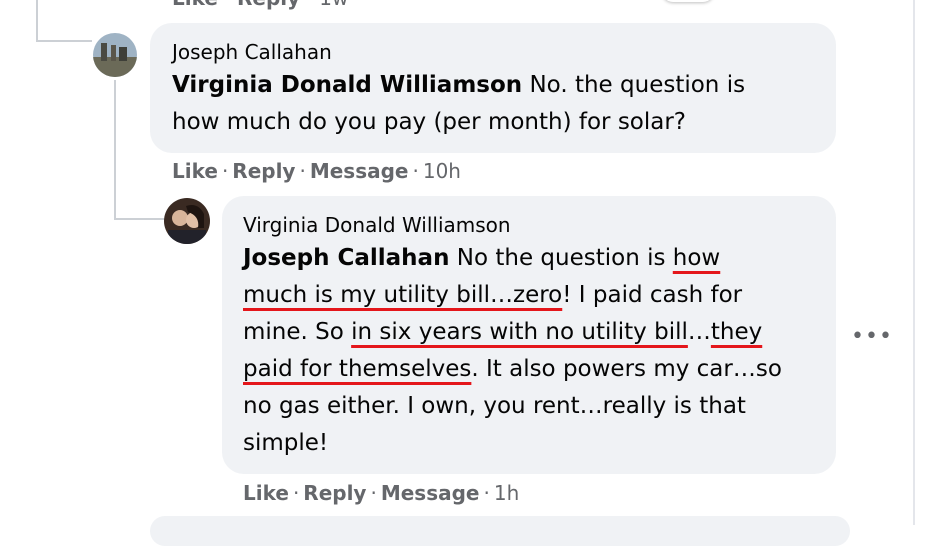  I want to click on timestamp: 10h, so click(442, 171).